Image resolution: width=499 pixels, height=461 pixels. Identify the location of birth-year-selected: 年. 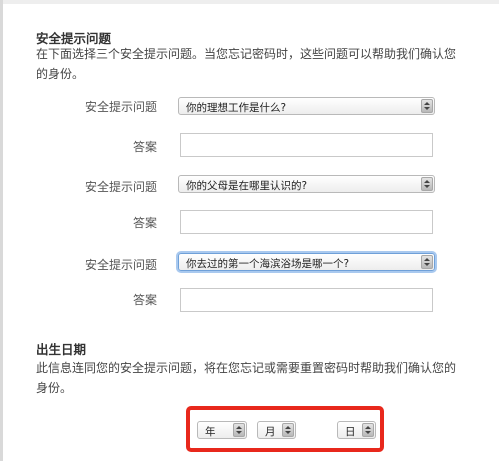
(210, 432).